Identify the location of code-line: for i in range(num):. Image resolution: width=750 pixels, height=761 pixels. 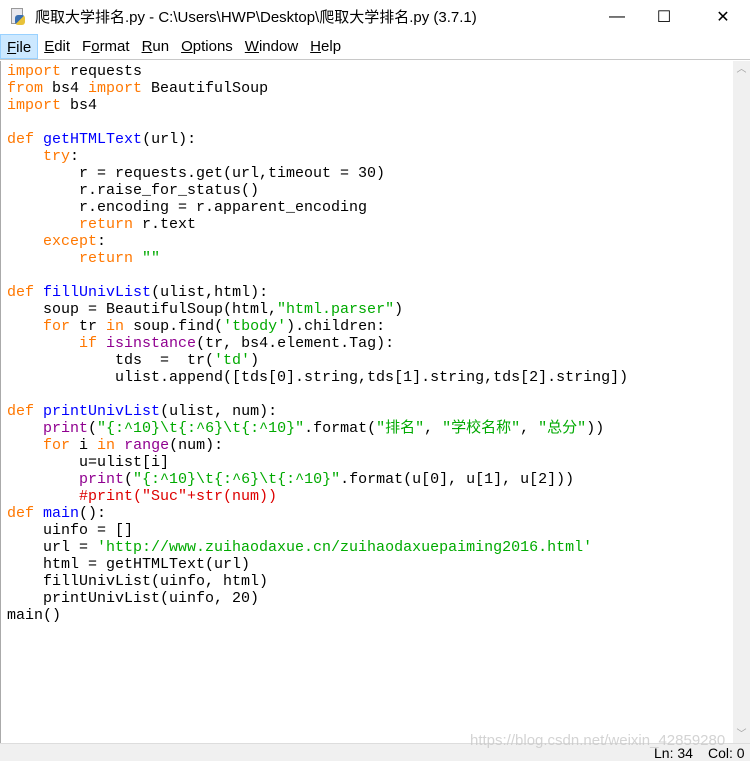
(370, 445).